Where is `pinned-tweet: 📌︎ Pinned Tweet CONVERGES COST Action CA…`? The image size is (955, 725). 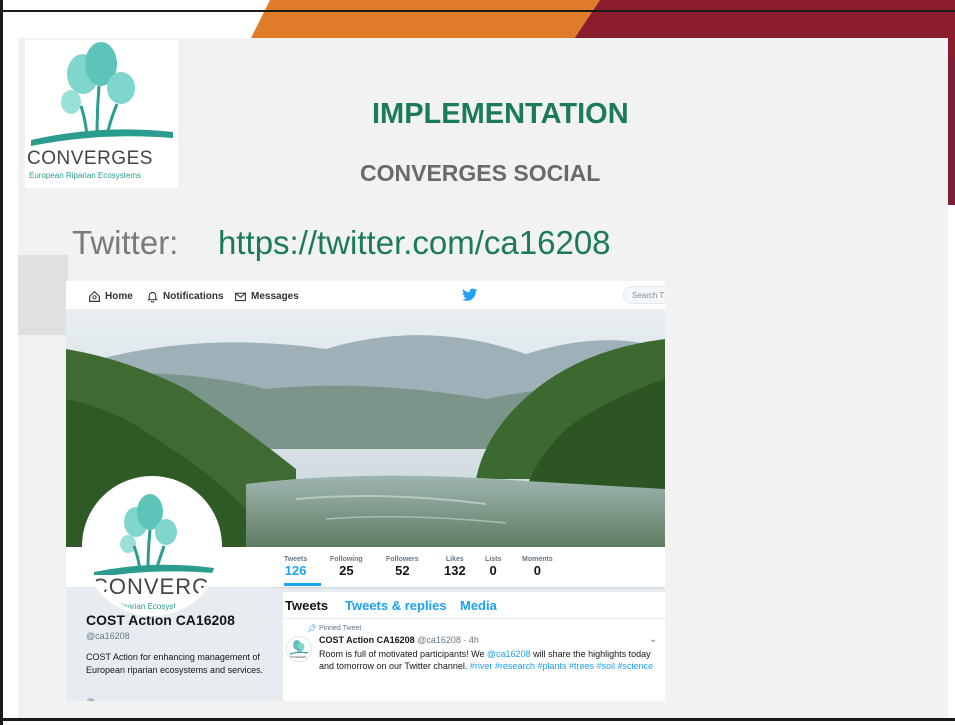 pinned-tweet: 📌︎ Pinned Tweet CONVERGES COST Action CA… is located at coordinates (474, 660).